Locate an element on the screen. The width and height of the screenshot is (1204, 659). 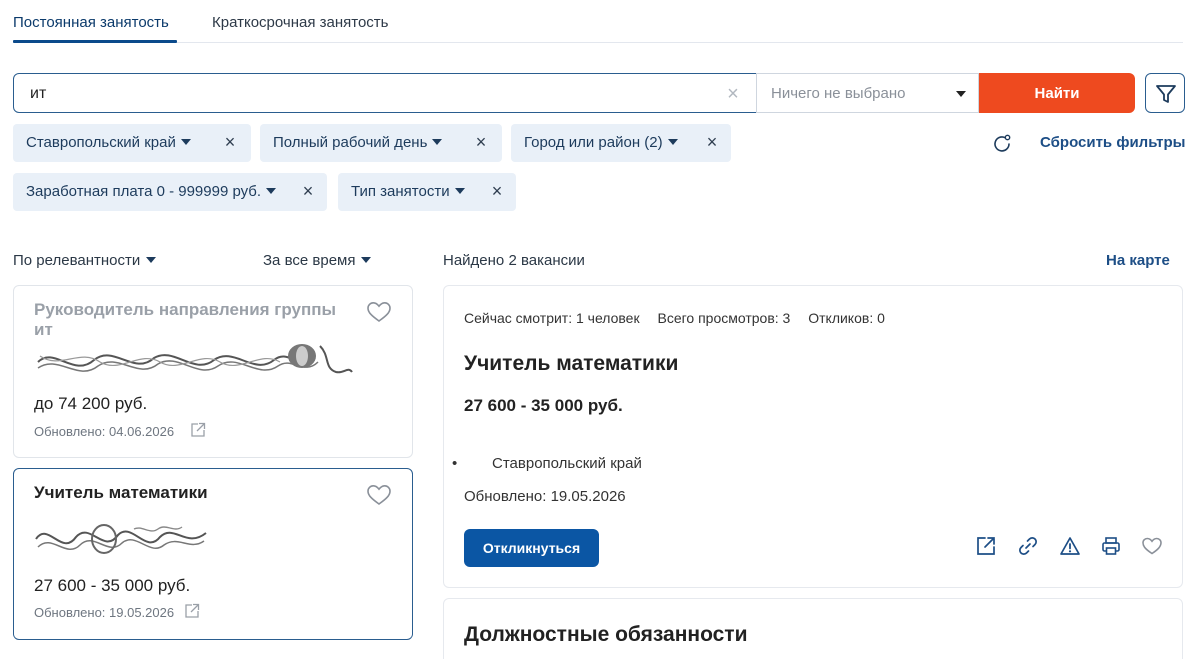
vacancy-card-salary: до 74 200 руб. is located at coordinates (91, 403).